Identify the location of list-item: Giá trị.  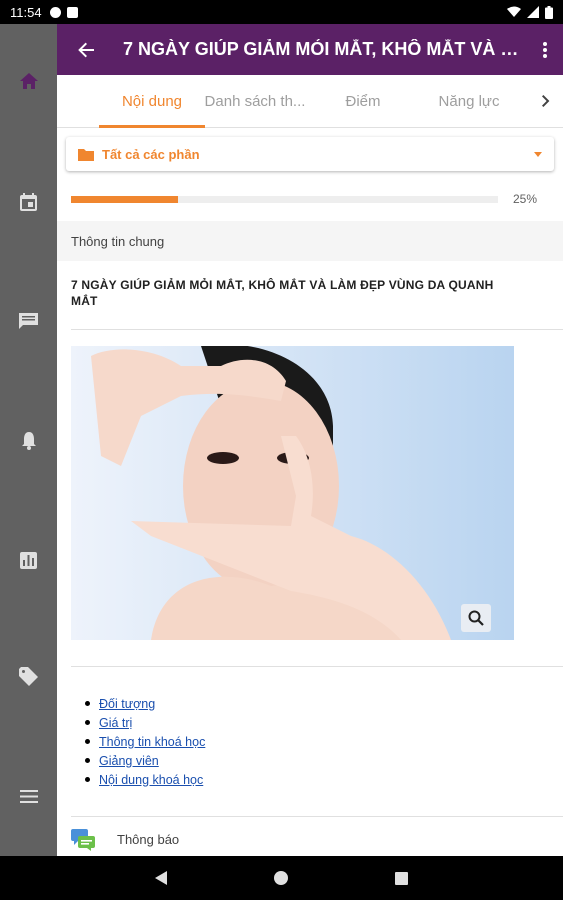
(145, 722).